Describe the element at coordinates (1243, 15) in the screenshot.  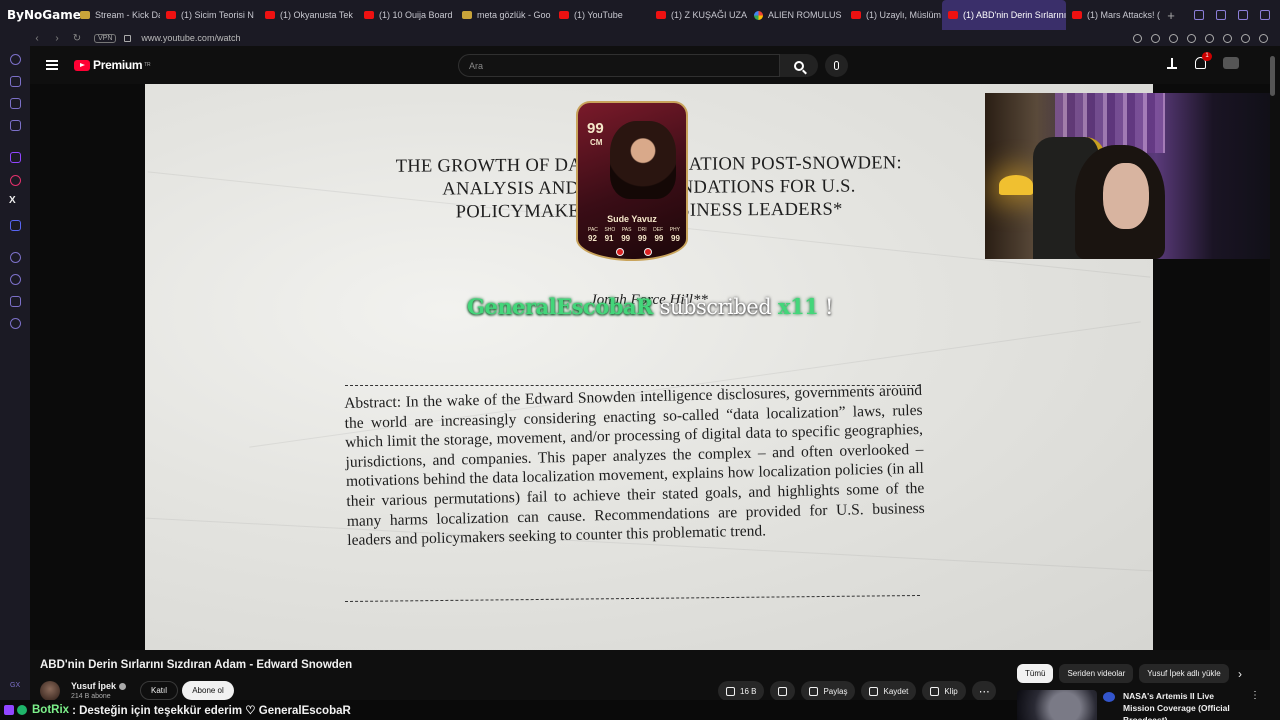
I see `maximize-icon` at that location.